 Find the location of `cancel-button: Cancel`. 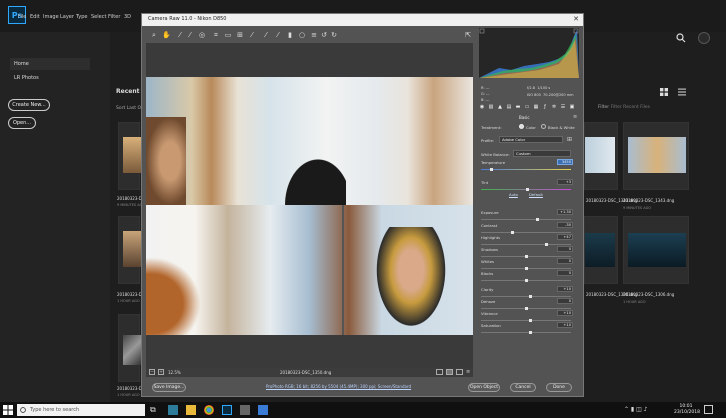

cancel-button: Cancel is located at coordinates (523, 387).